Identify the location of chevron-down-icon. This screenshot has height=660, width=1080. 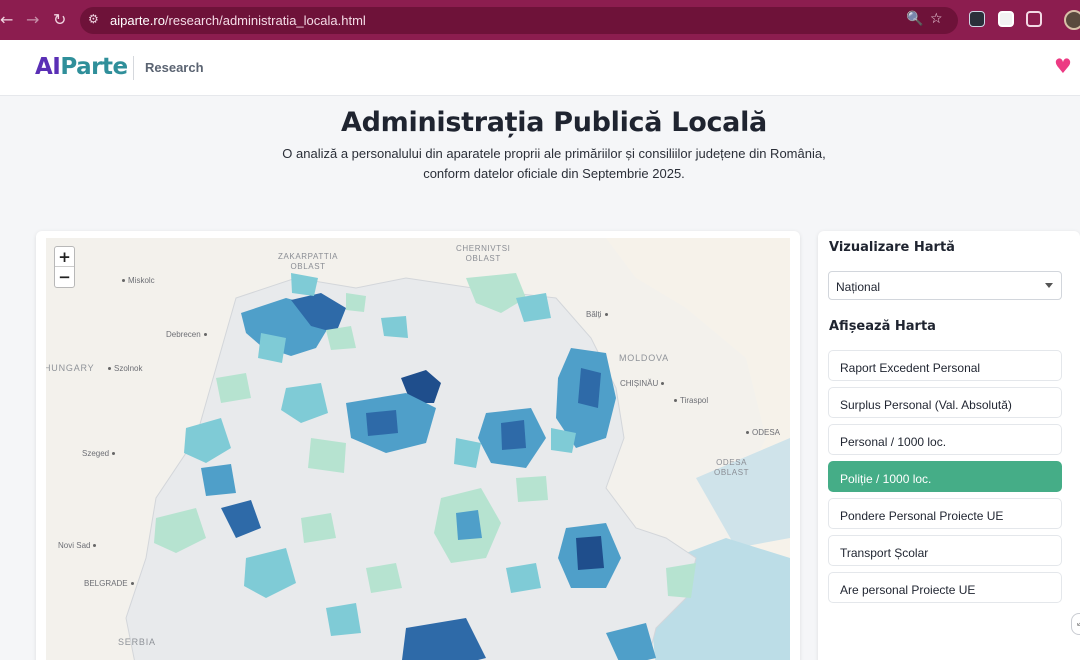
(1049, 285).